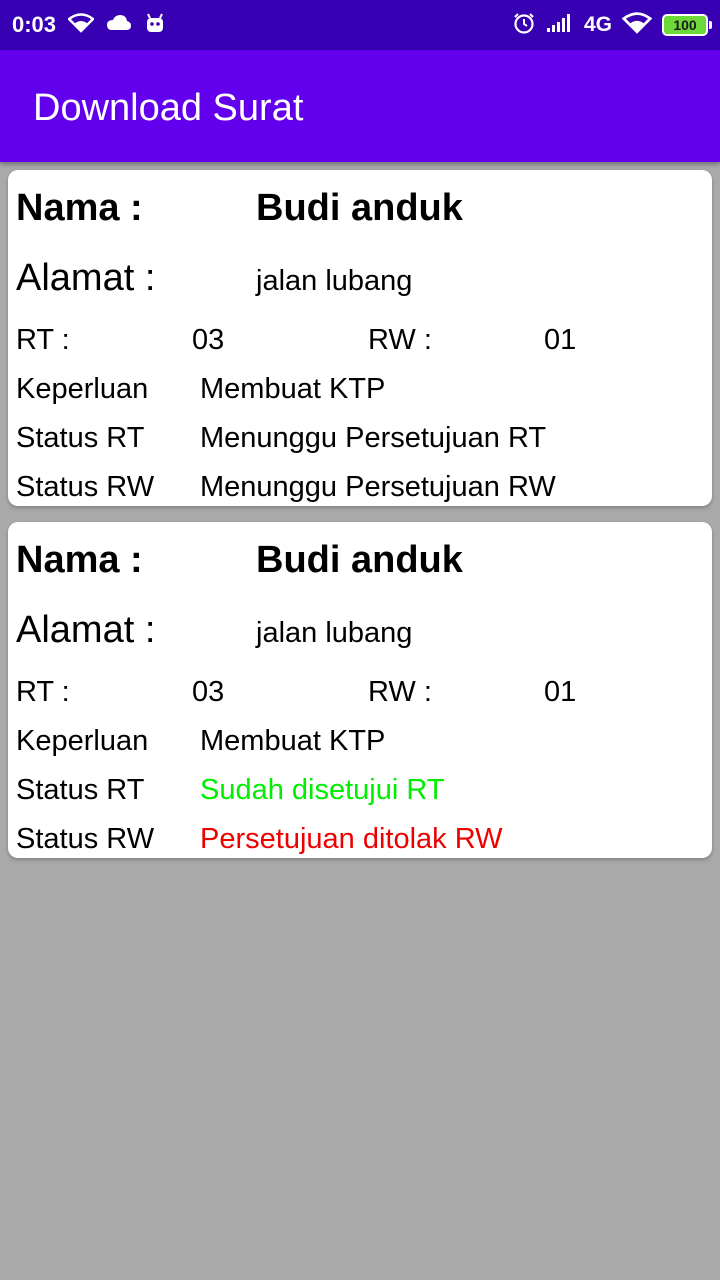  I want to click on status-rt-value: Sudah disetujui RT, so click(322, 790).